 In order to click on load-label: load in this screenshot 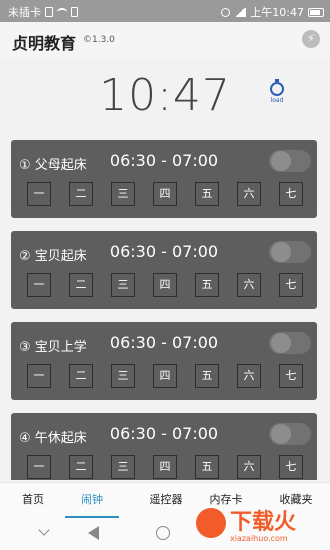, I will do `click(277, 100)`.